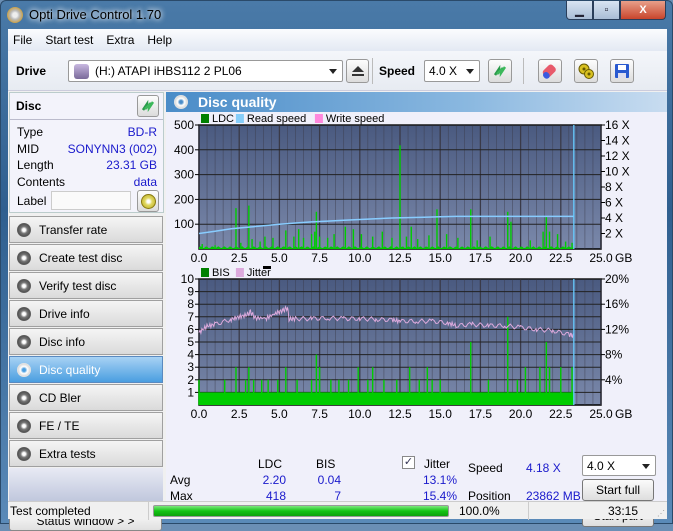  Describe the element at coordinates (617, 304) in the screenshot. I see `y-tick-label-right: 16%` at that location.